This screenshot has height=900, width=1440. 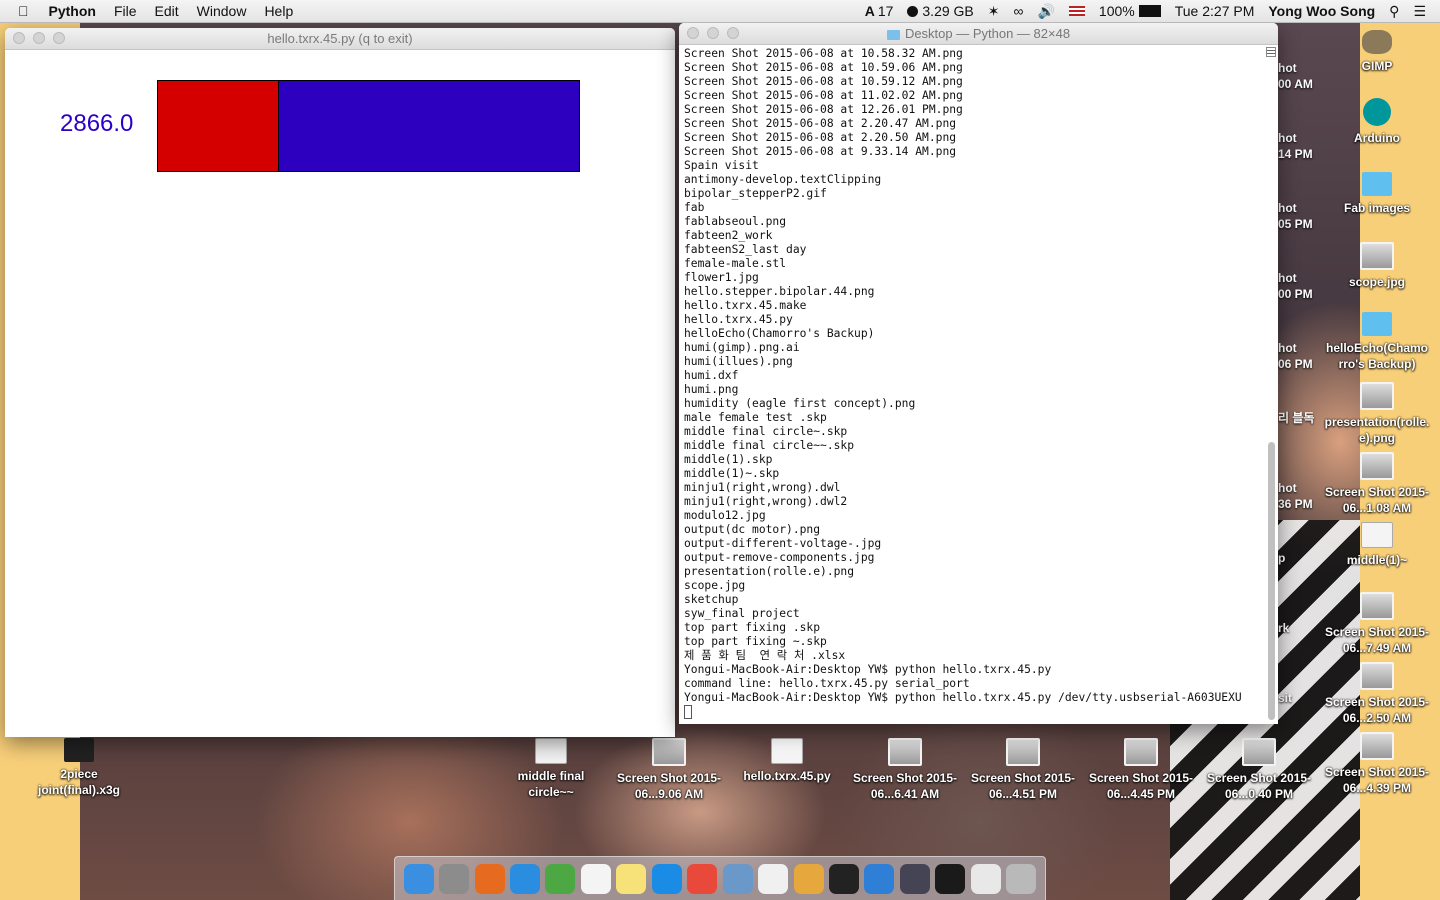 I want to click on desktop-icon-middle: middle(1)~, so click(x=1377, y=545).